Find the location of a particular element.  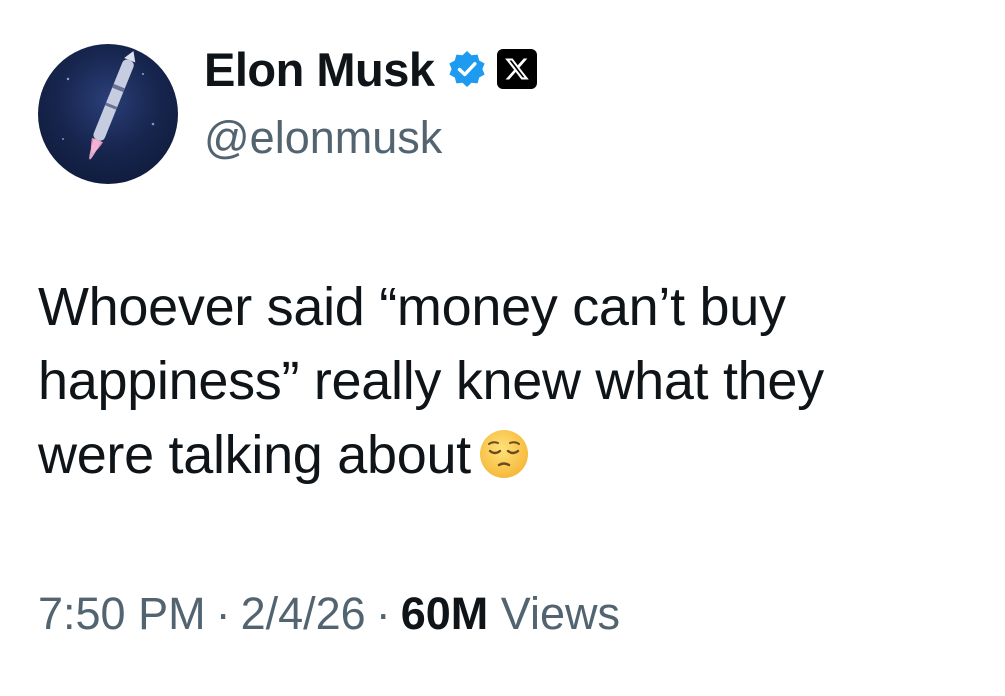

tweet-text-line-last: were talking about is located at coordinates (513, 455).